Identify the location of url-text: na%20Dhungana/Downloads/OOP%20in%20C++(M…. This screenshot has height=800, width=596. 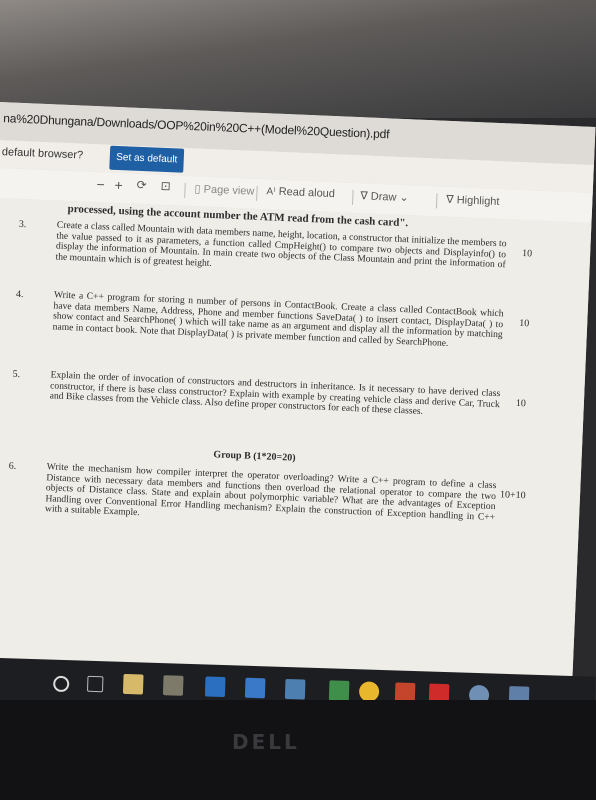
(196, 126).